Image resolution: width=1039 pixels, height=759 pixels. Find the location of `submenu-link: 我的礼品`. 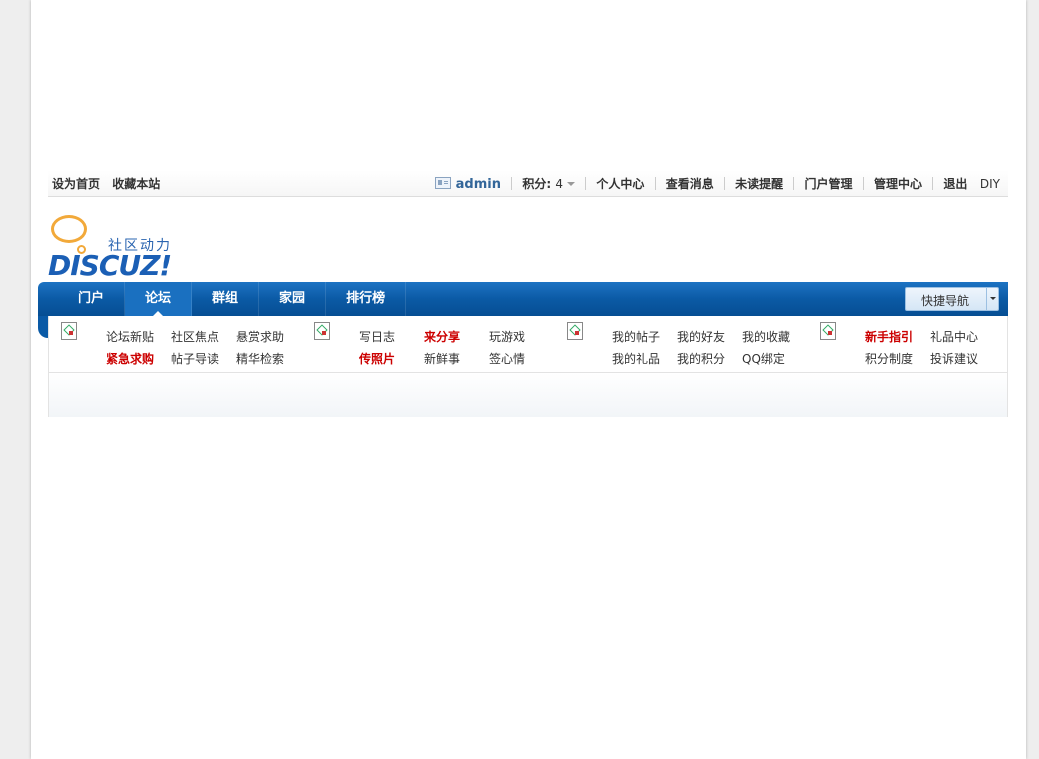

submenu-link: 我的礼品 is located at coordinates (636, 358).